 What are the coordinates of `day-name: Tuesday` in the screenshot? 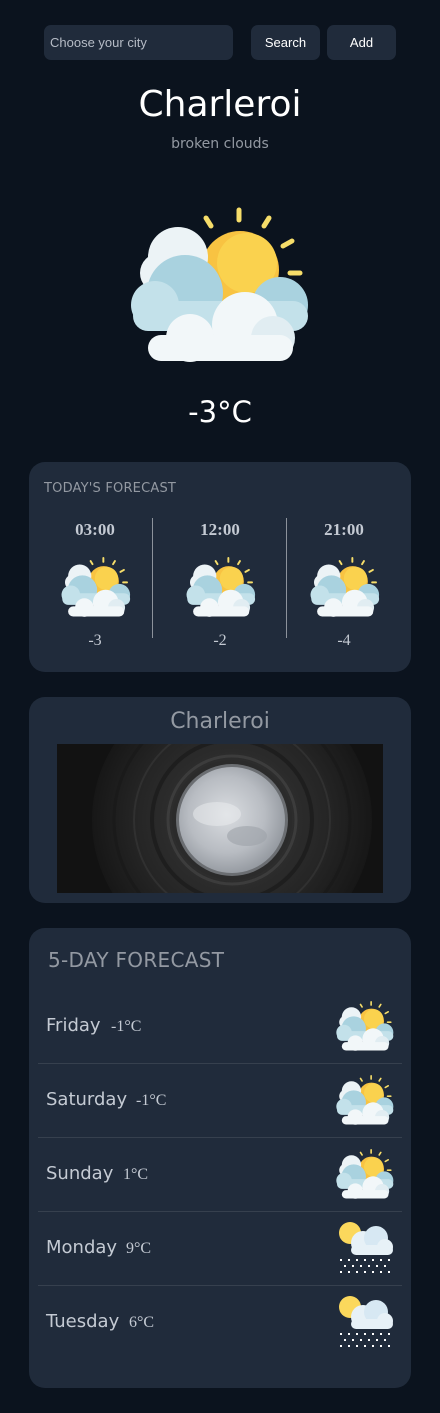 It's located at (83, 1321).